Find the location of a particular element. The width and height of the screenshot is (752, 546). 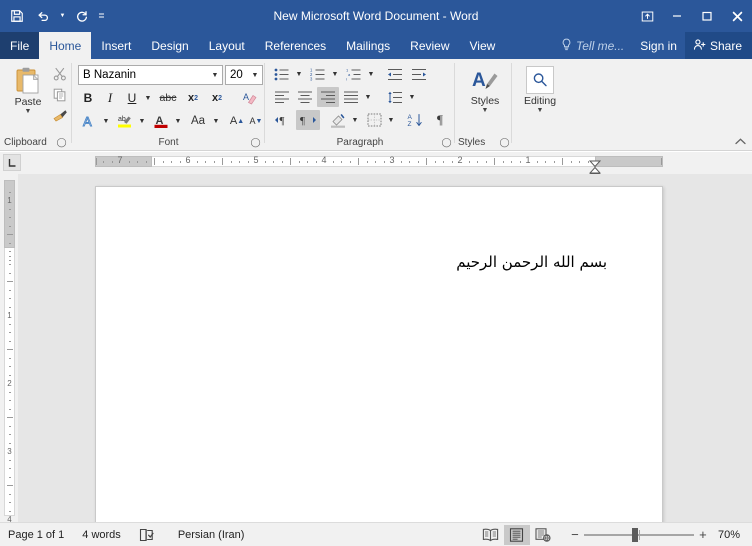

underline-dropdown: ▼ is located at coordinates (148, 98).